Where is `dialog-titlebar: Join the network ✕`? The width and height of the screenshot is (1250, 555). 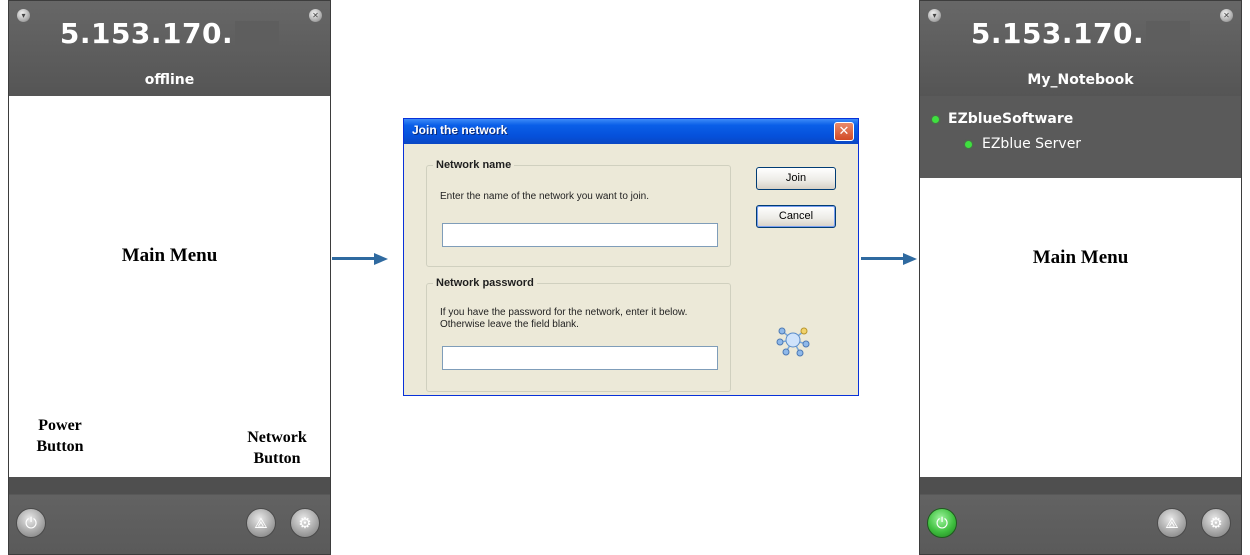 dialog-titlebar: Join the network ✕ is located at coordinates (631, 131).